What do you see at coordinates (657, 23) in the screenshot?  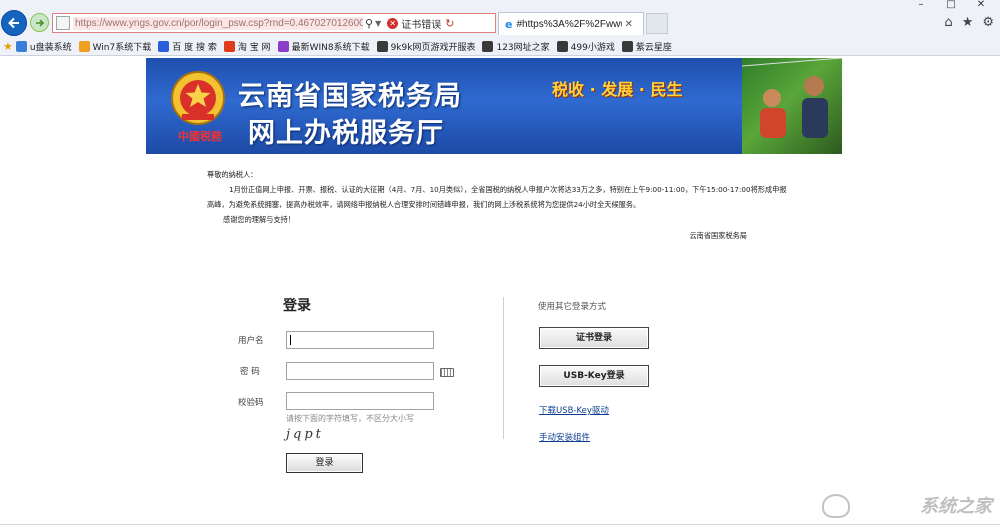 I see `new-tab-button` at bounding box center [657, 23].